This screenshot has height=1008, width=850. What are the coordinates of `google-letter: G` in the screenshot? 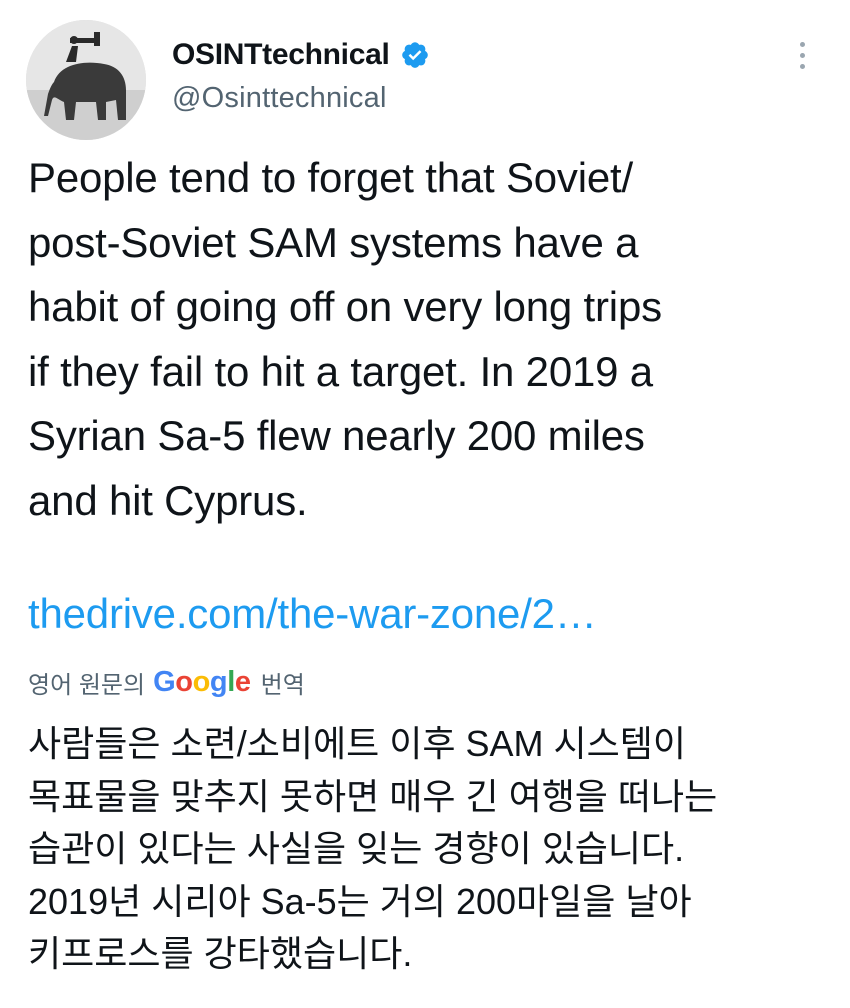 It's located at (164, 681).